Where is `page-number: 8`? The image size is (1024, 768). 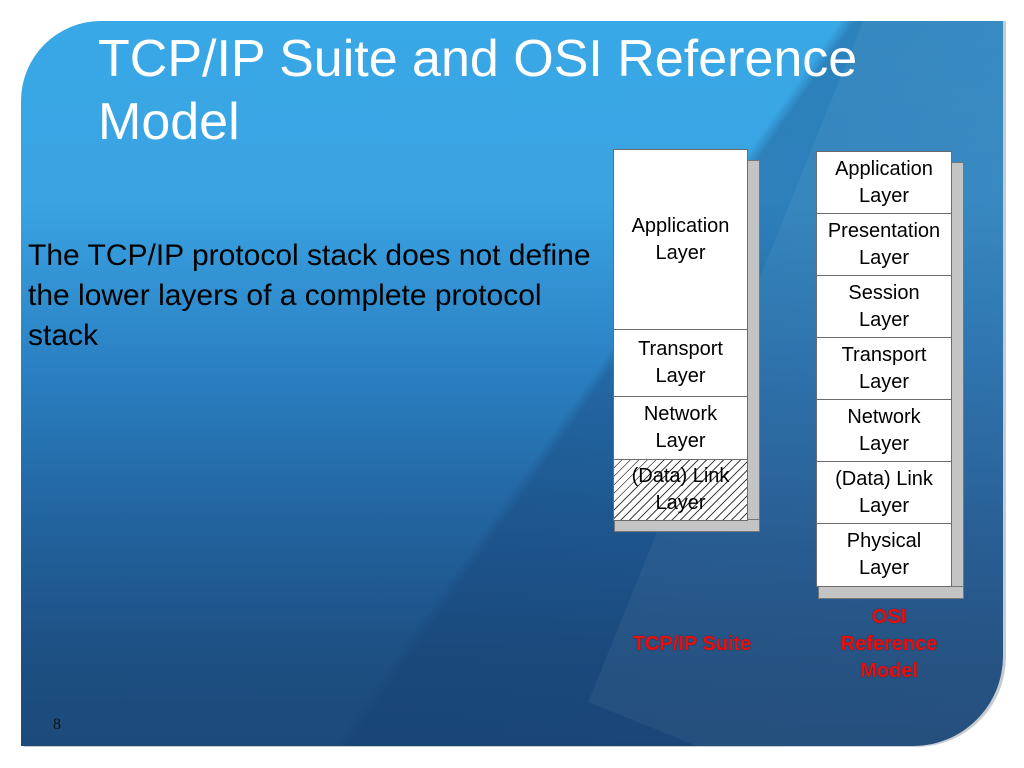 page-number: 8 is located at coordinates (57, 724).